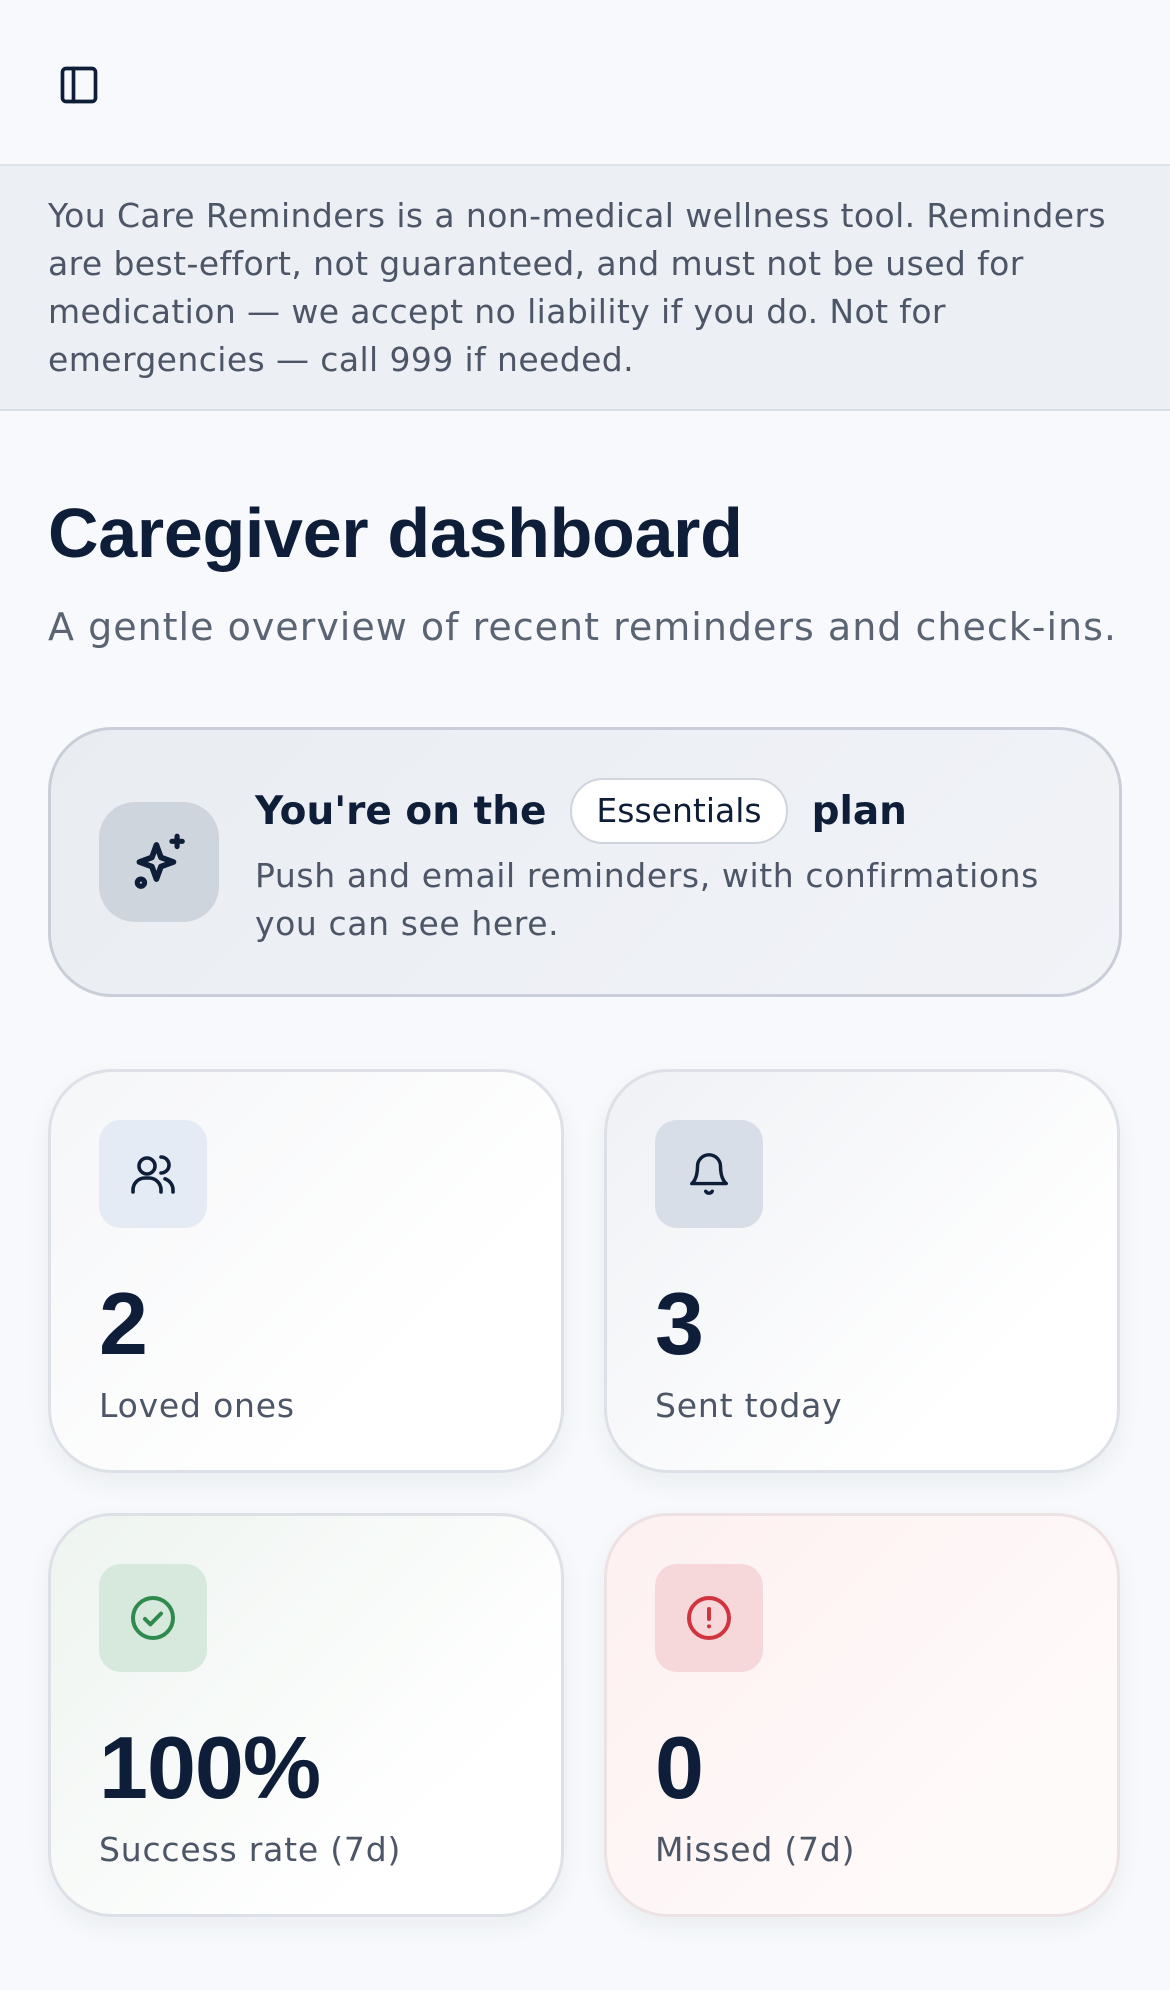 Image resolution: width=1170 pixels, height=1990 pixels. What do you see at coordinates (859, 811) in the screenshot?
I see `plan-heading-suffix: plan` at bounding box center [859, 811].